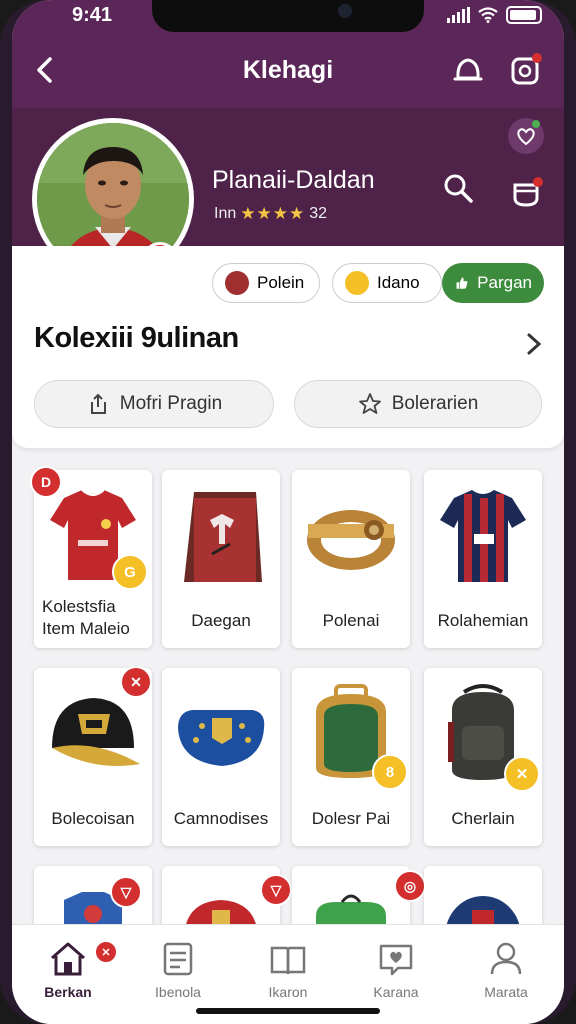  What do you see at coordinates (68, 992) in the screenshot?
I see `tab-label: Berkan` at bounding box center [68, 992].